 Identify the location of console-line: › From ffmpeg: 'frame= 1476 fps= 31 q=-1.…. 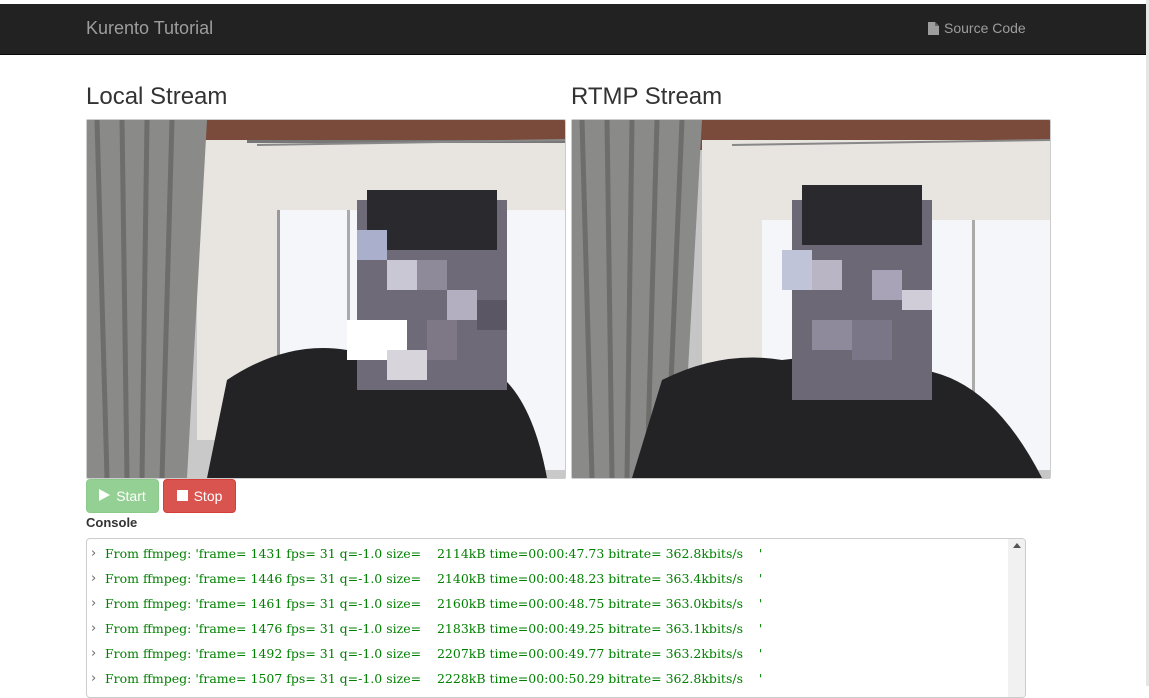
(548, 628).